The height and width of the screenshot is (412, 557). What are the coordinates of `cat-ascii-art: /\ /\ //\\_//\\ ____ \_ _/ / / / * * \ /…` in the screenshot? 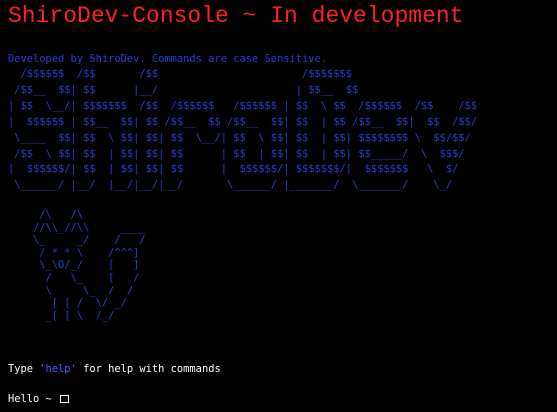 It's located at (89, 265).